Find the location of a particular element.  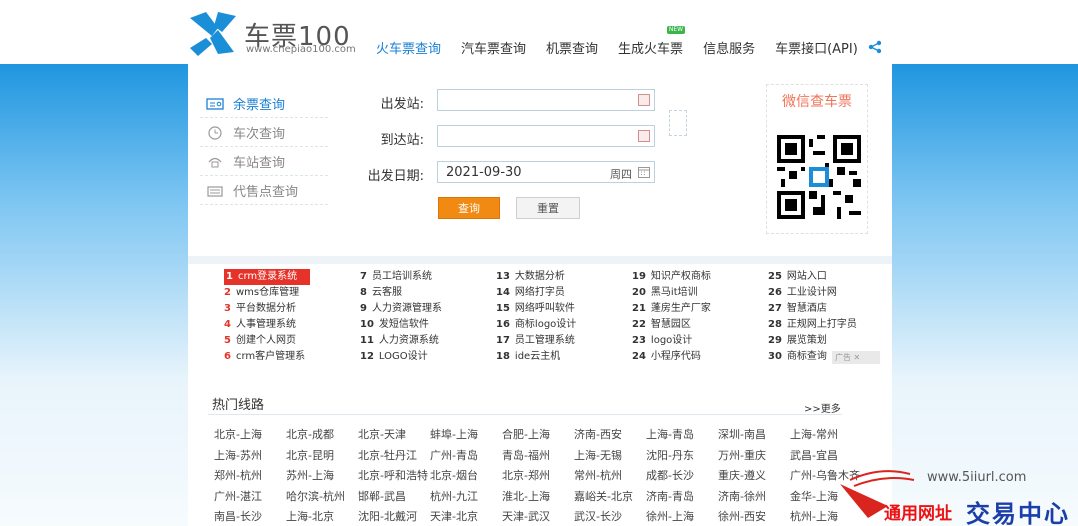

hot-route-link: 青岛-福州 is located at coordinates (526, 455).